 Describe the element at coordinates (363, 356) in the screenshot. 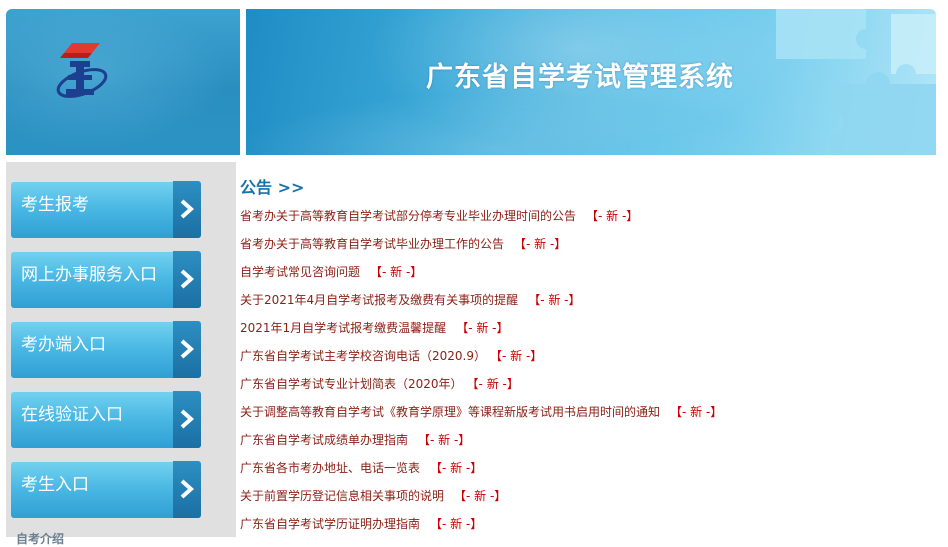

I see `announcement-link: 广东省自学考试主考学校咨询电话（2020.9）` at that location.